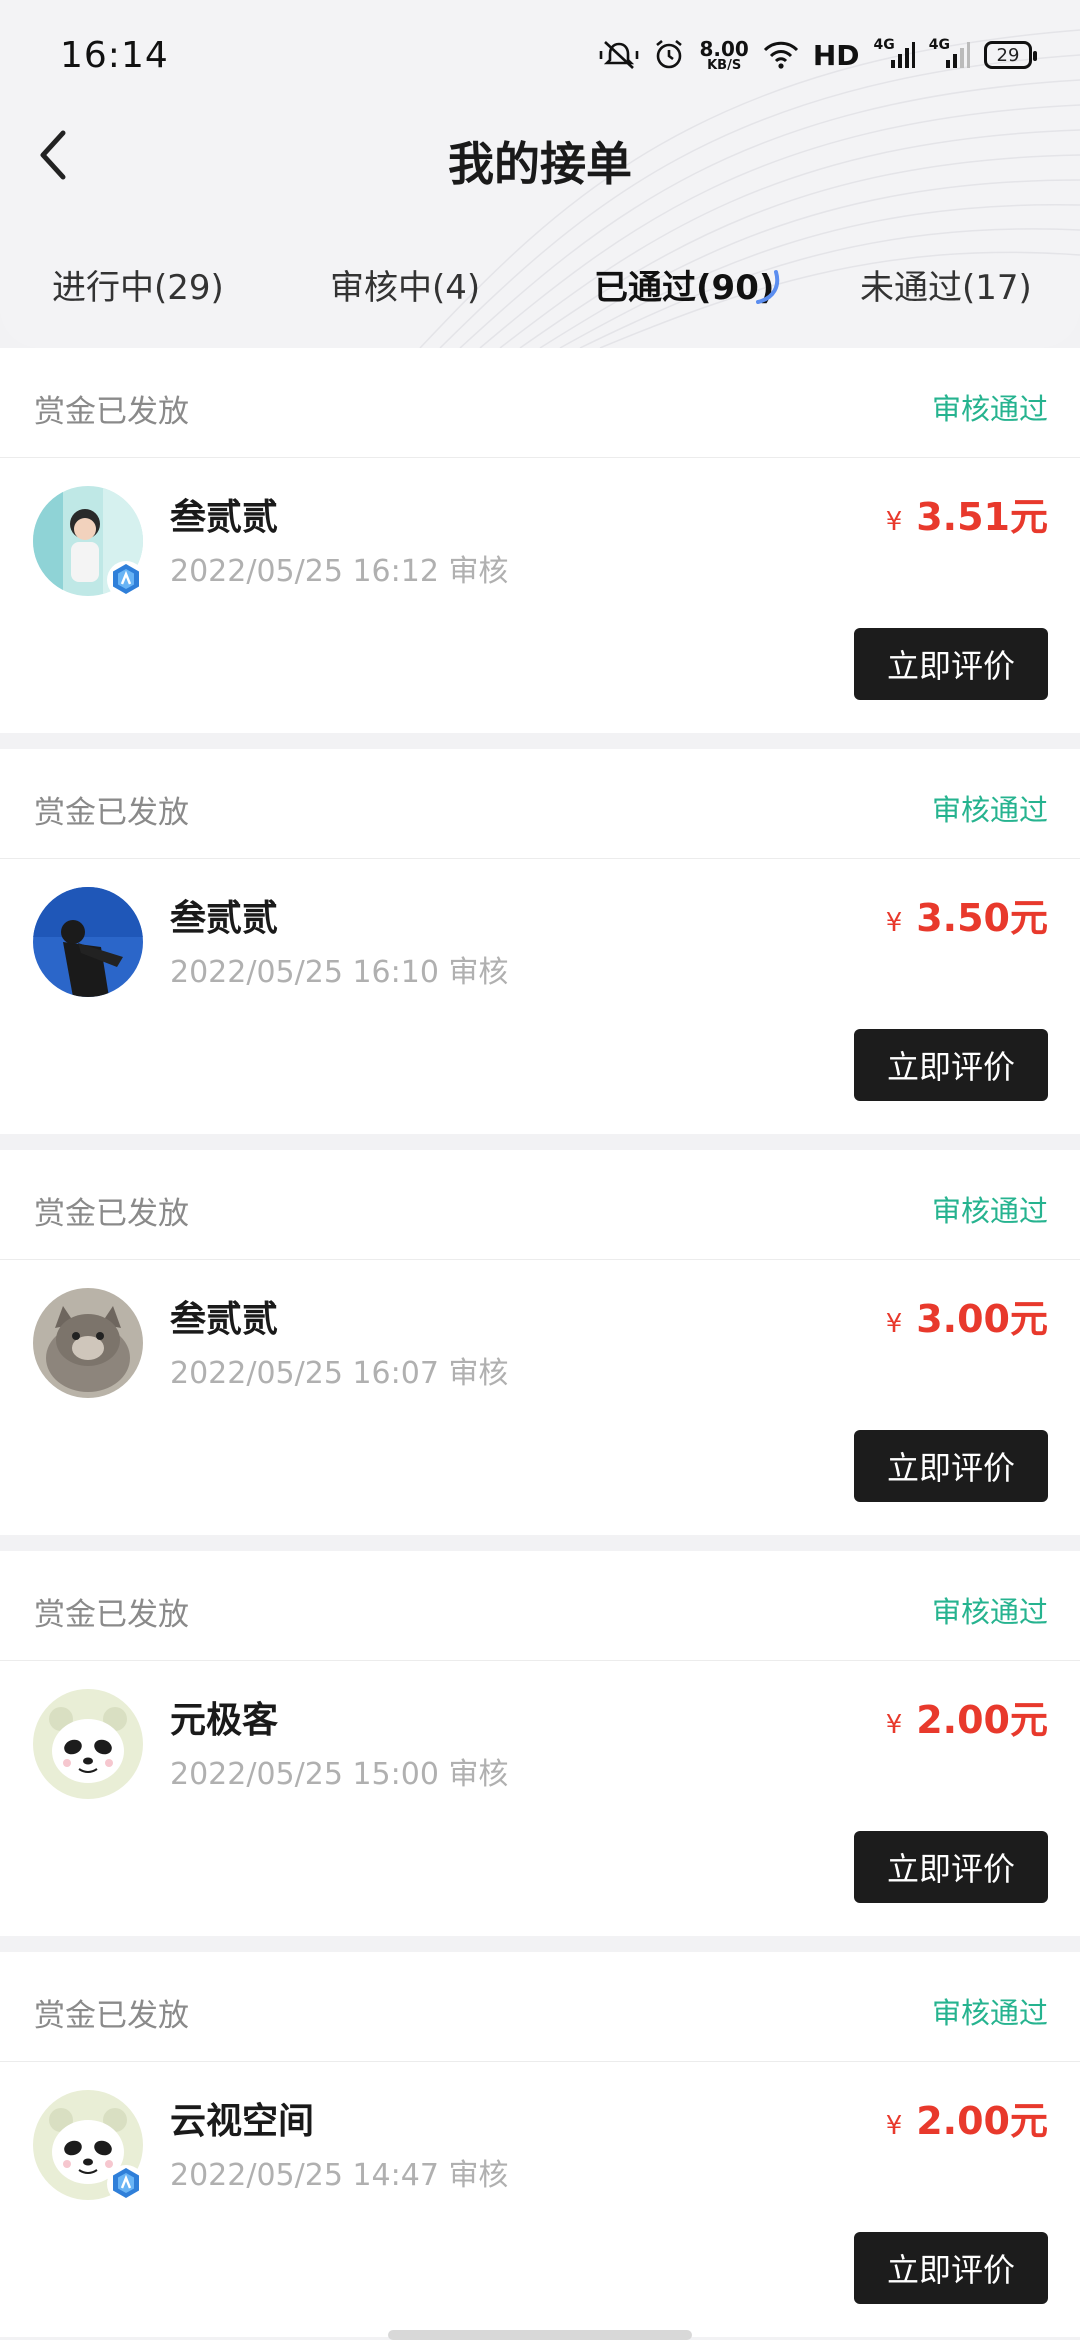 The image size is (1080, 2340). Describe the element at coordinates (724, 65) in the screenshot. I see `speed-unit: KB/S` at that location.